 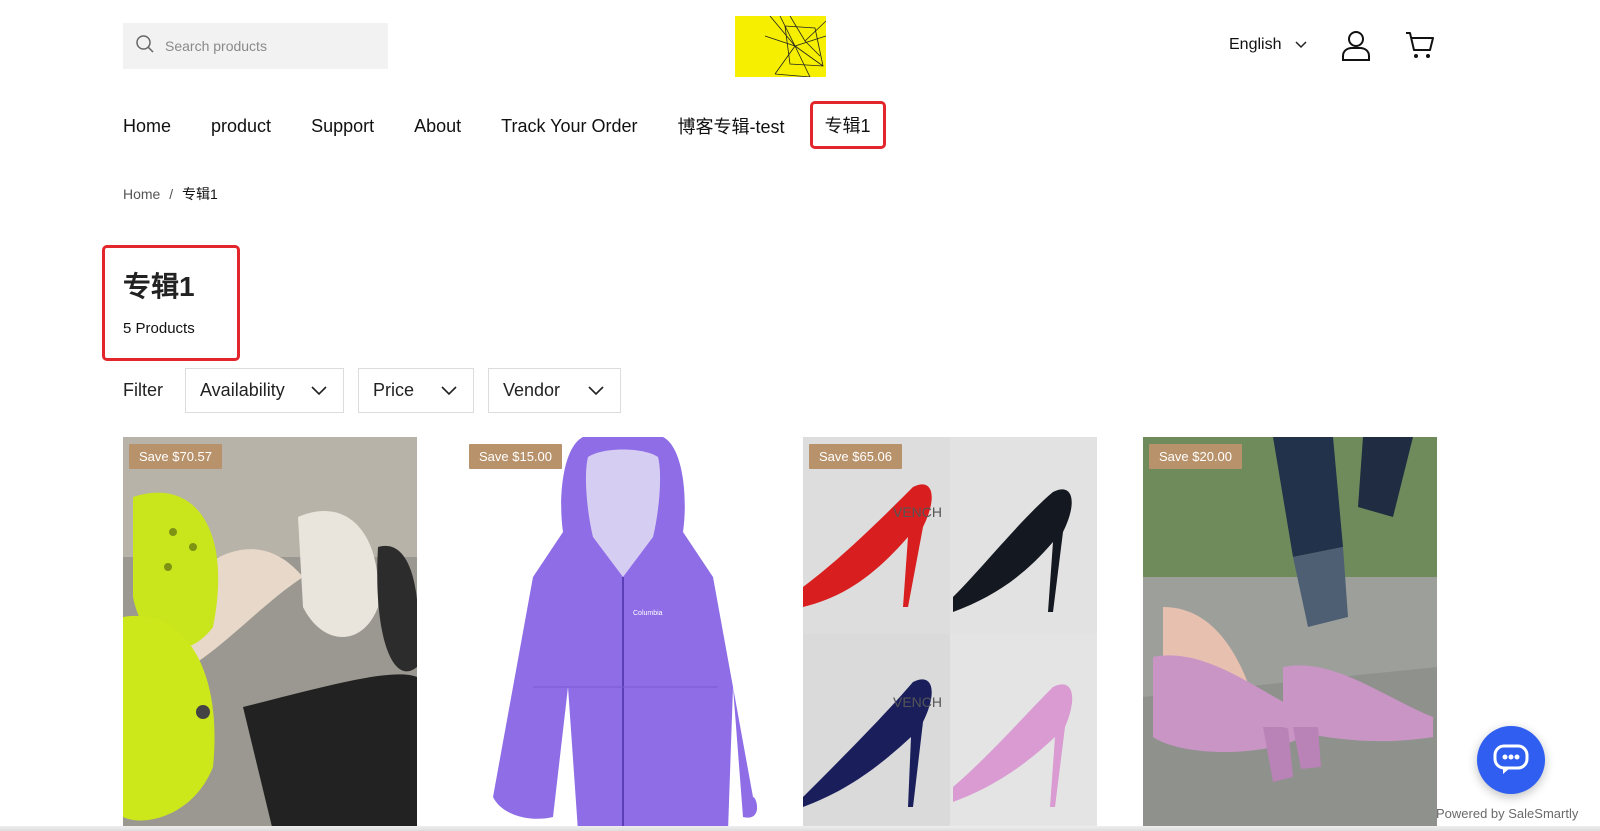 I want to click on nav-item-track-order: Track Your Order, so click(x=569, y=126).